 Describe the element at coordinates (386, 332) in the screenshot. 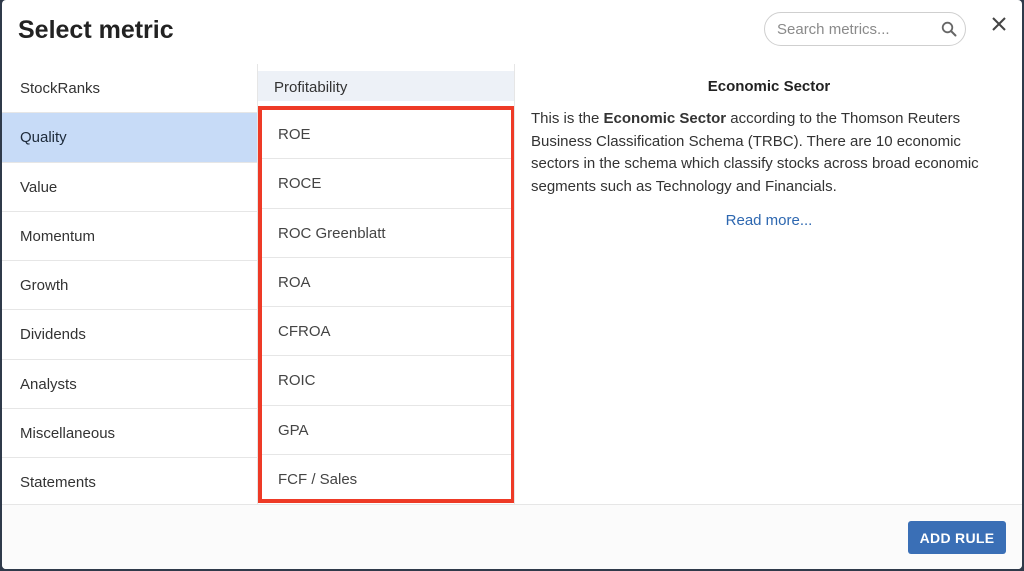

I see `metric-item-cfroa: CFROA` at that location.